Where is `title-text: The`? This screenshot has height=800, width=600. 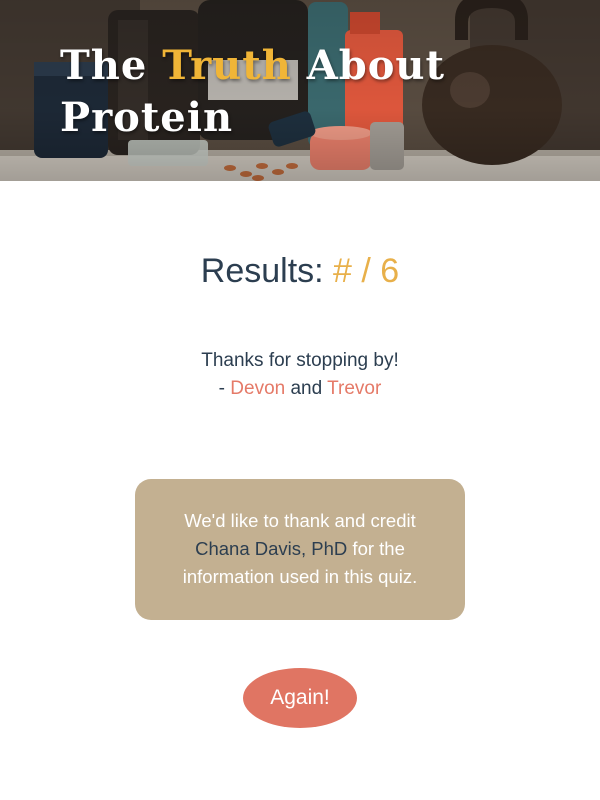 title-text: The is located at coordinates (111, 65).